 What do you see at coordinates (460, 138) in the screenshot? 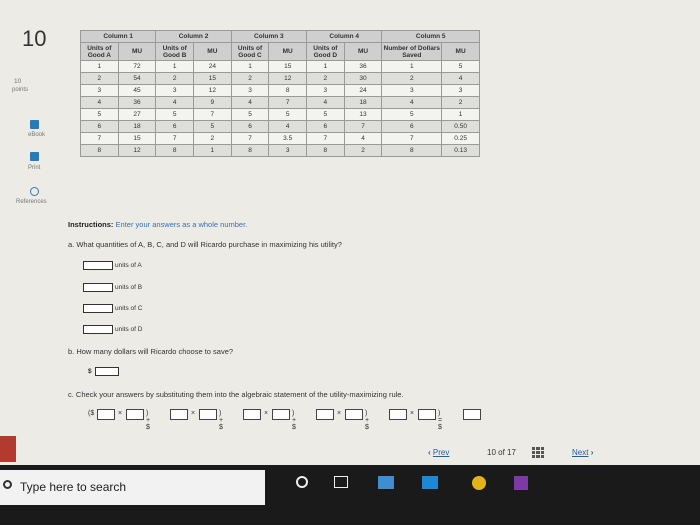
I see `table-cell: 0.25` at bounding box center [460, 138].